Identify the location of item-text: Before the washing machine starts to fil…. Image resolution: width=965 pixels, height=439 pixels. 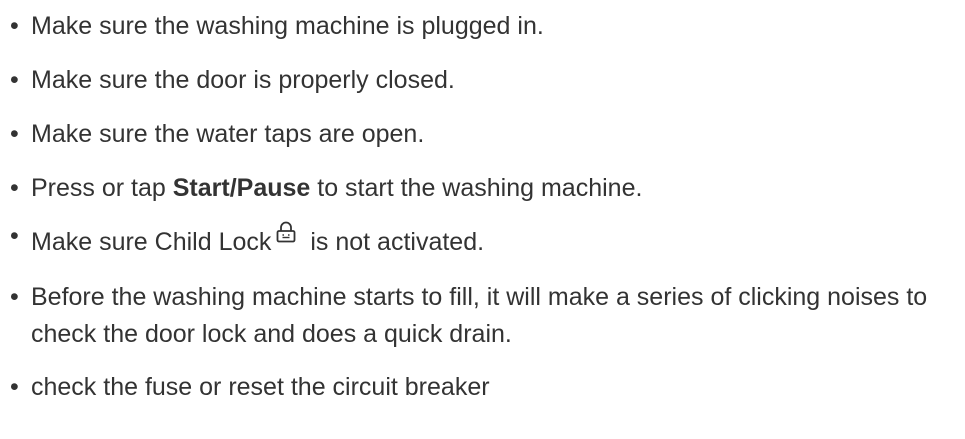
(479, 315).